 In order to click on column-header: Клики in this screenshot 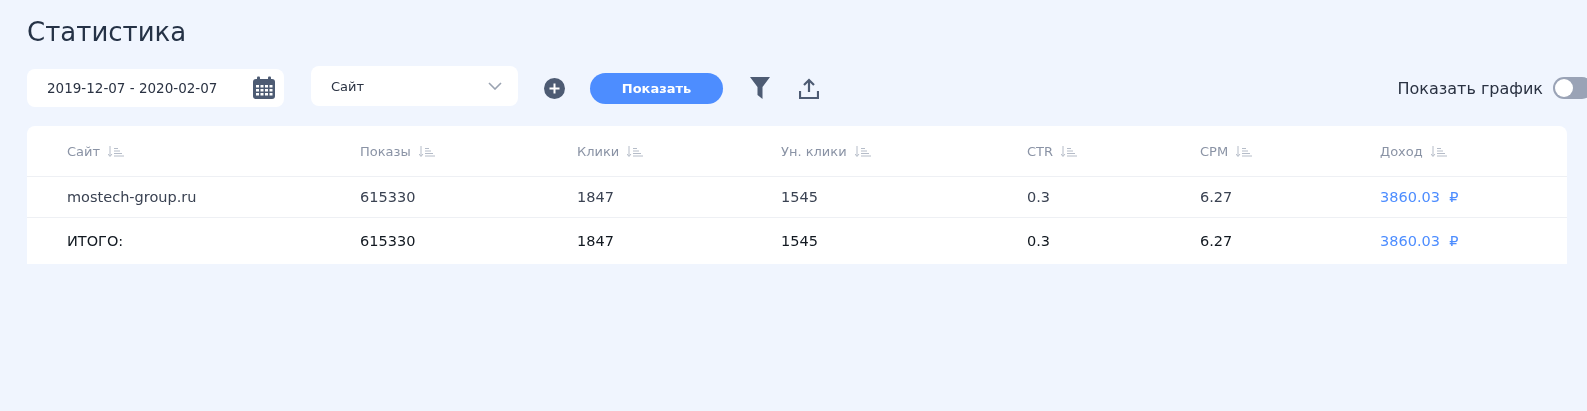, I will do `click(598, 151)`.